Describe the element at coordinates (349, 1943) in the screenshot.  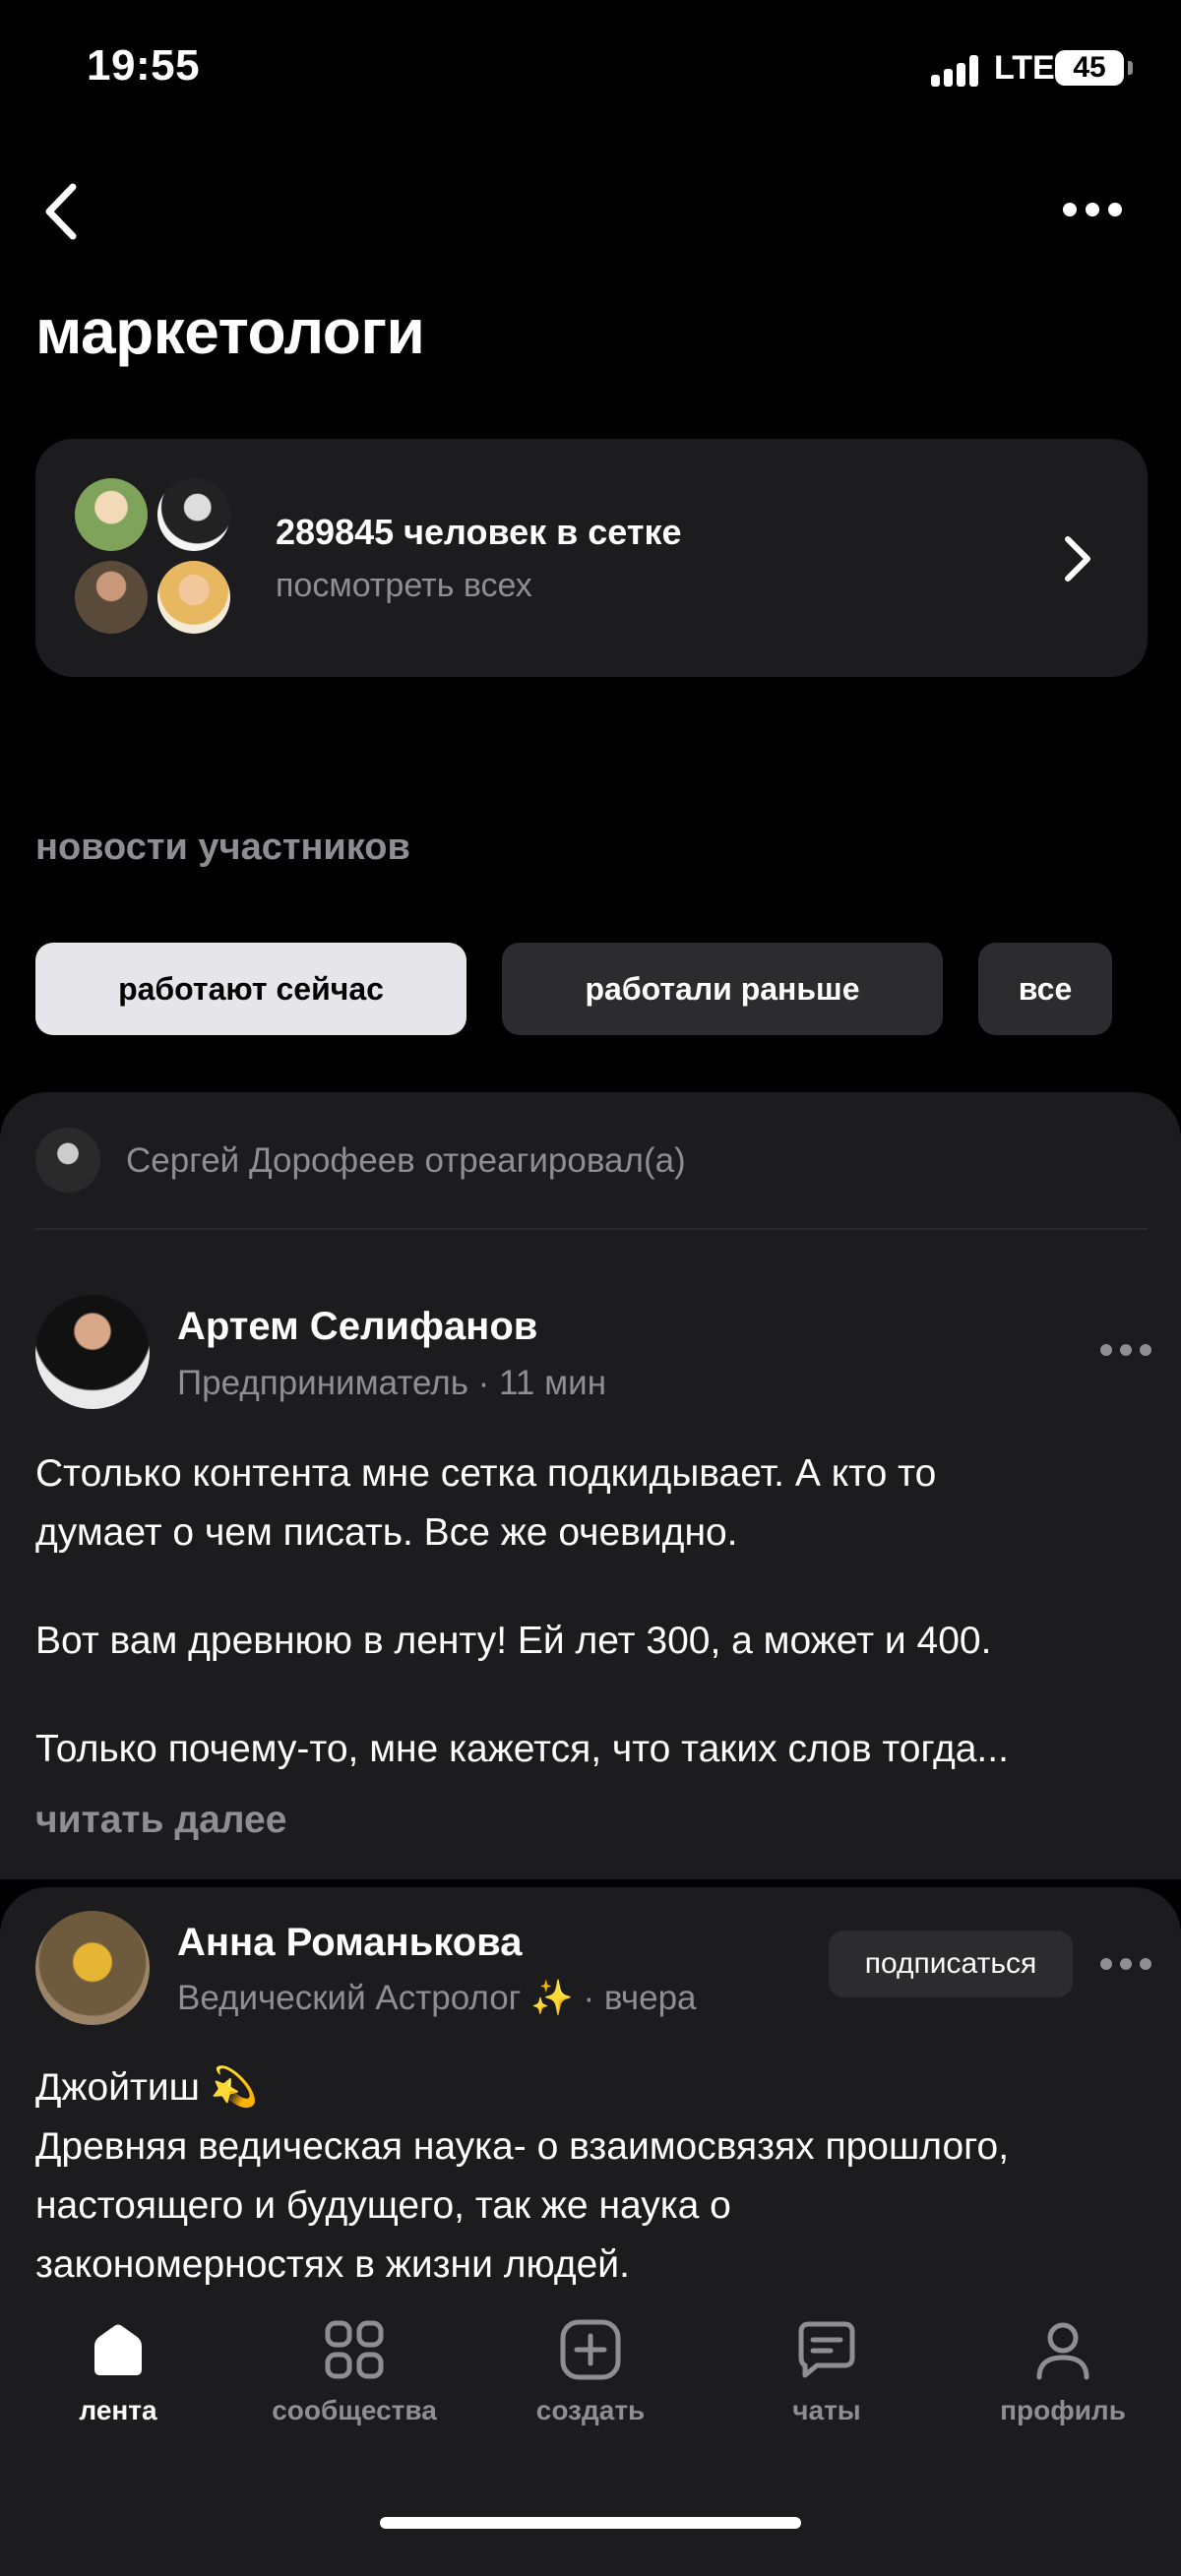
I see `author-name: Анна Романькова` at that location.